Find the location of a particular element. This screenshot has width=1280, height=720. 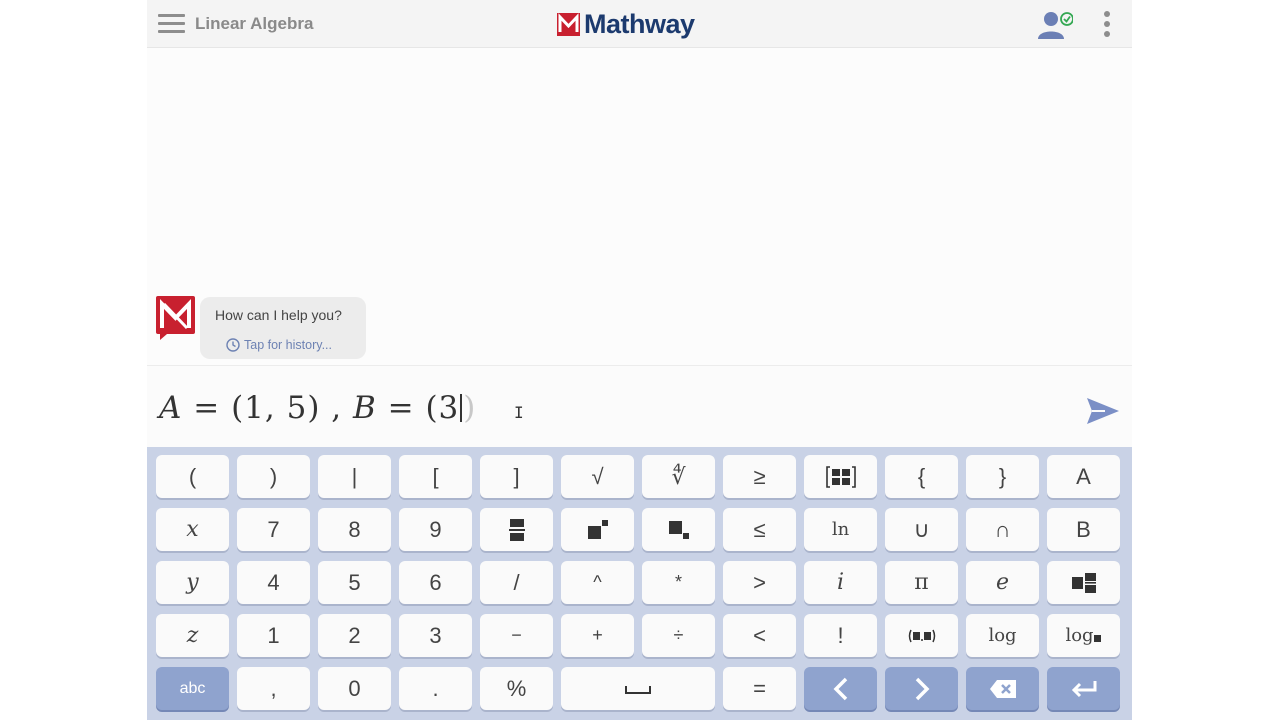

key-enter is located at coordinates (1083, 688).